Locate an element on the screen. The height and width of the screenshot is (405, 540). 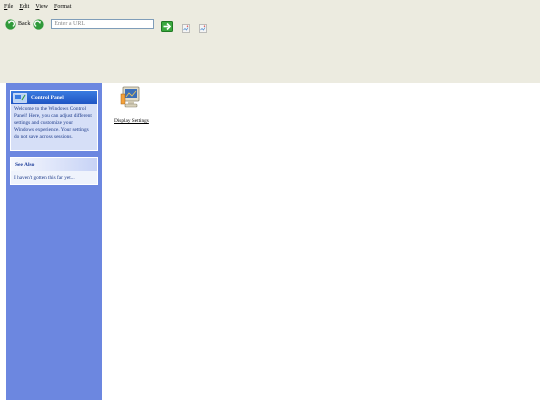
display-settings-link: Display Settings is located at coordinates (131, 121).